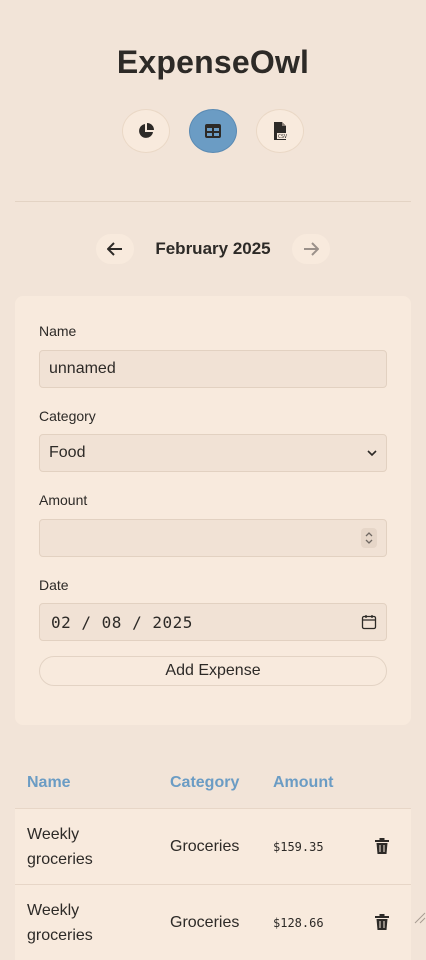 The image size is (426, 960). I want to click on row-amount: $128.66, so click(298, 923).